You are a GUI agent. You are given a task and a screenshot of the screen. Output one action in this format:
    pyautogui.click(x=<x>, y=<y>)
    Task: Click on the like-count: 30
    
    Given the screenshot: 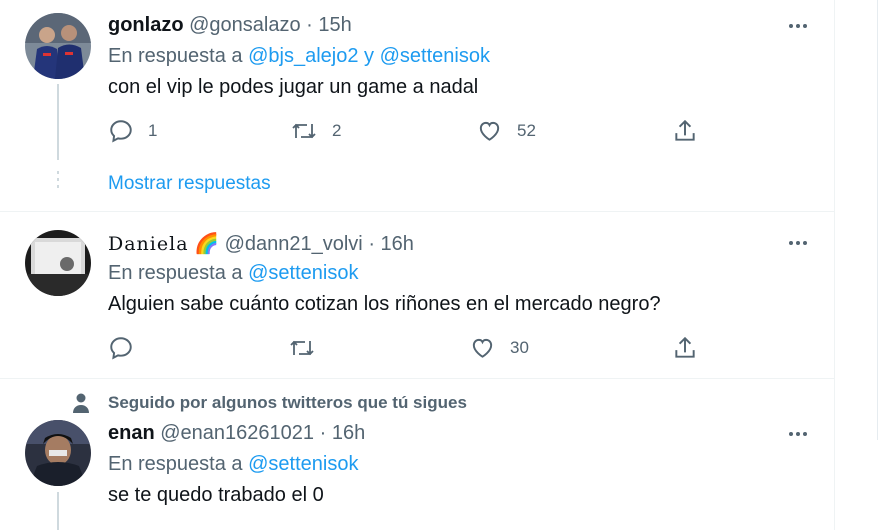 What is the action you would take?
    pyautogui.click(x=519, y=347)
    